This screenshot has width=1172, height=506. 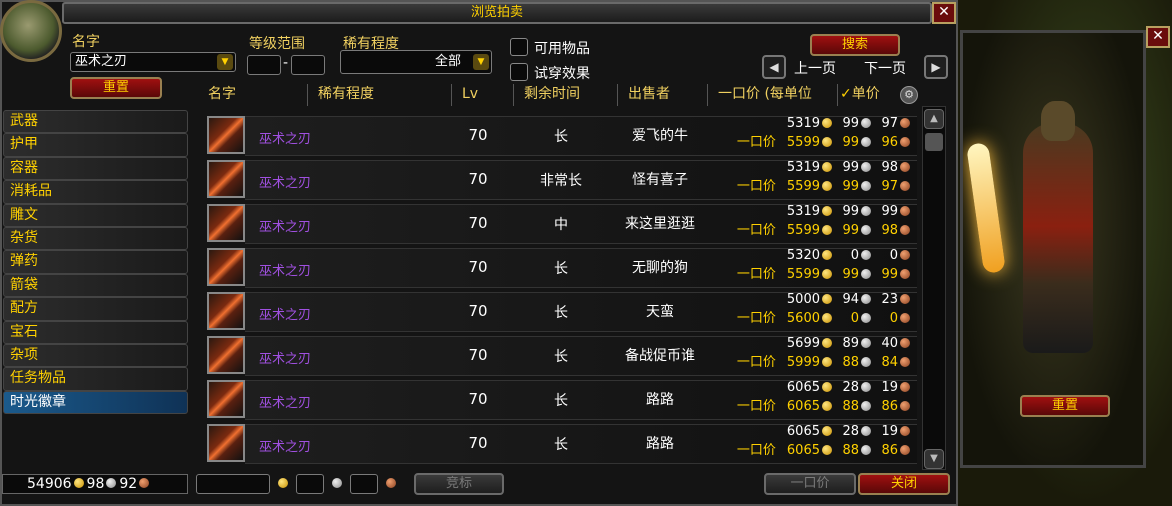 What do you see at coordinates (561, 224) in the screenshot?
I see `auction-row: 巫术之刃 70 中 来这里逛逛 5319 99 99 一口价 5599 99 98` at bounding box center [561, 224].